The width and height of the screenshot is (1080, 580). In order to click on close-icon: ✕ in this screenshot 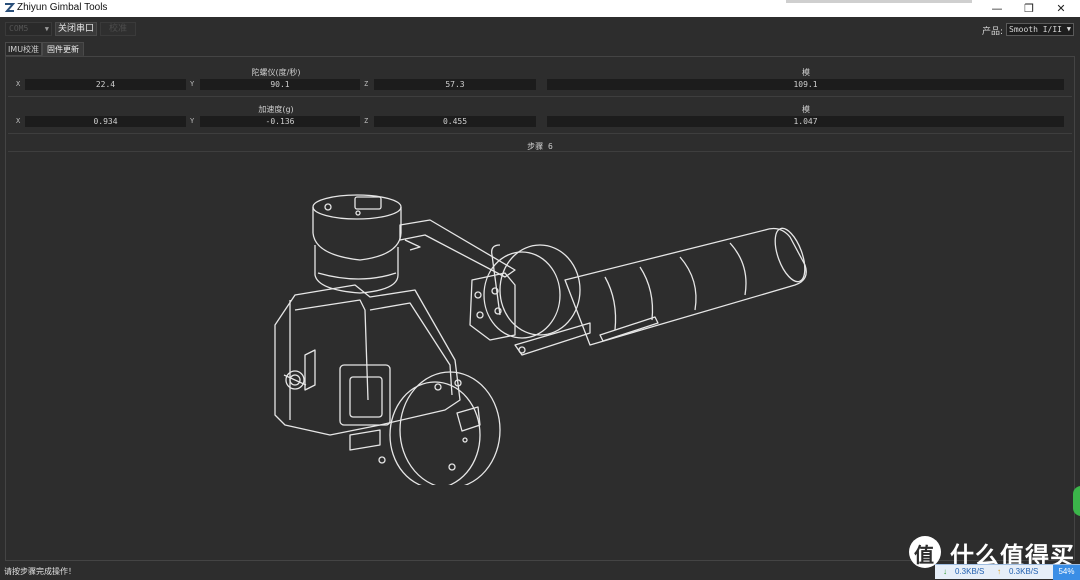, I will do `click(1061, 8)`.